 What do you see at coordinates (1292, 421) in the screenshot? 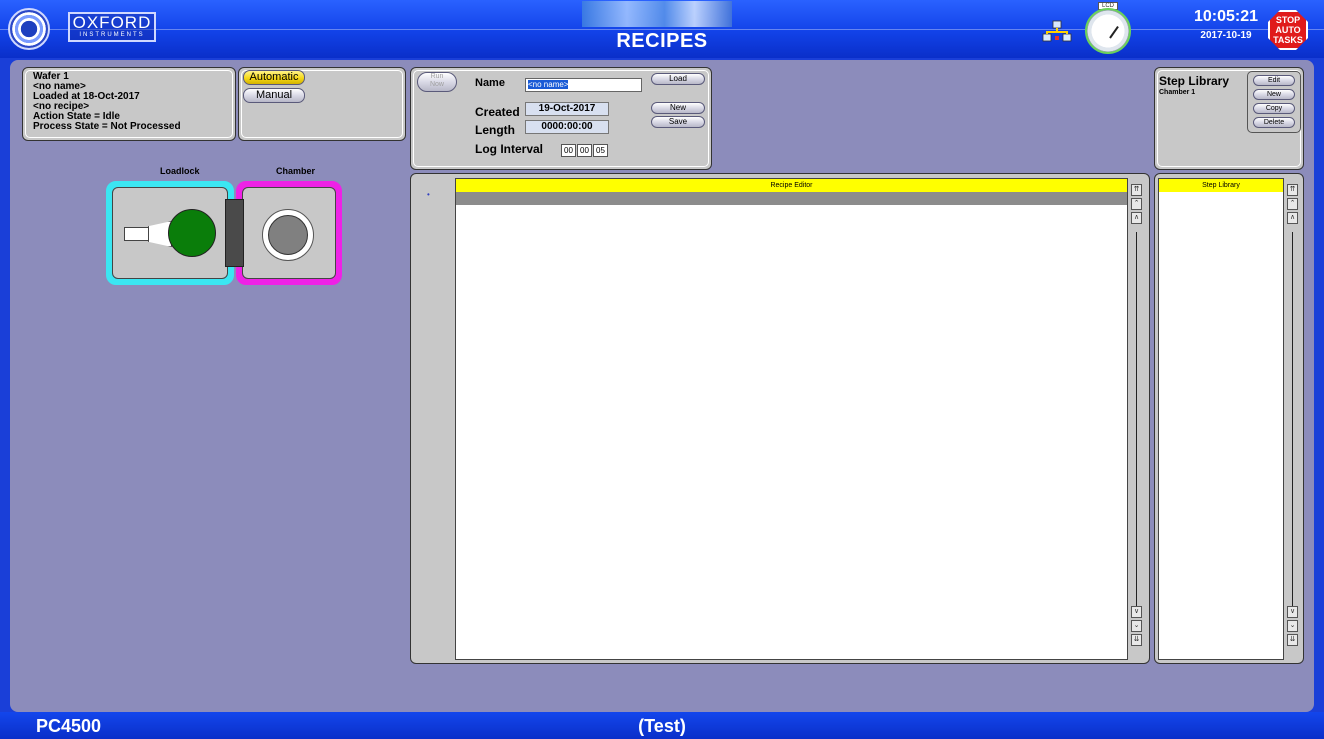
I see `step-library-scrollbar: ⇈ ⌃ ∧ ∨ ⌄ ⇊` at bounding box center [1292, 421].